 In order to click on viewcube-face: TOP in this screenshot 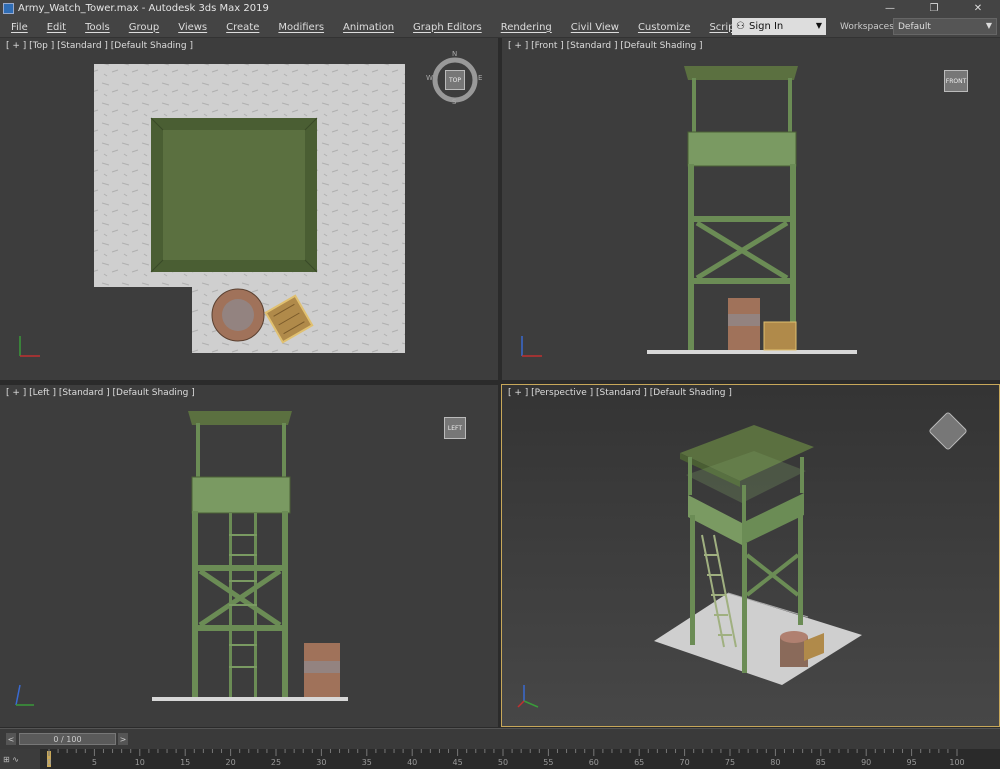, I will do `click(455, 80)`.